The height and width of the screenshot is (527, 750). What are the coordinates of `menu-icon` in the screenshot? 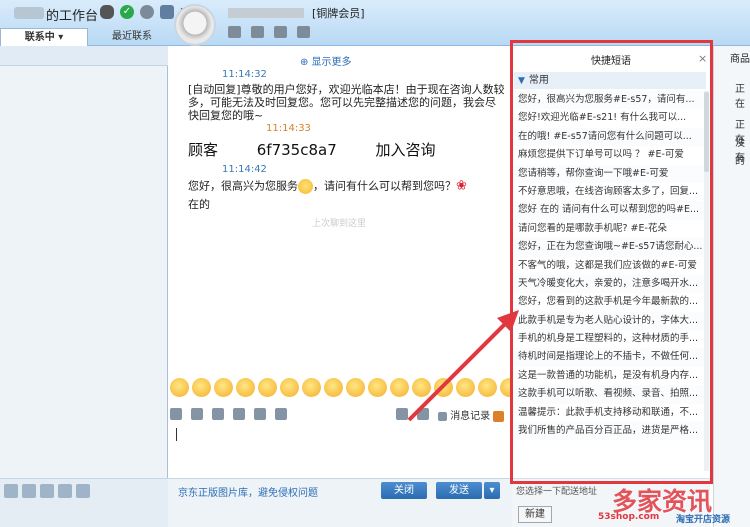 It's located at (11, 491).